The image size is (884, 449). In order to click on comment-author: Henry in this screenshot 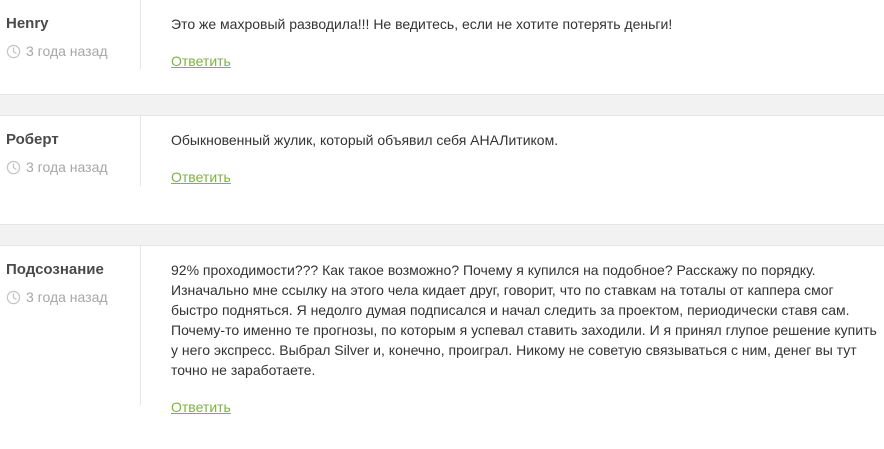, I will do `click(27, 23)`.